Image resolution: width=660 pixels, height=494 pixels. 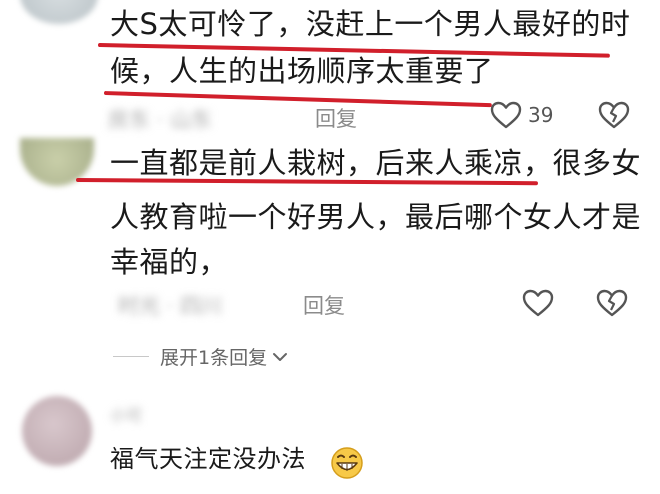 What do you see at coordinates (160, 120) in the screenshot?
I see `comment-meta-username: 房东 · 山东` at bounding box center [160, 120].